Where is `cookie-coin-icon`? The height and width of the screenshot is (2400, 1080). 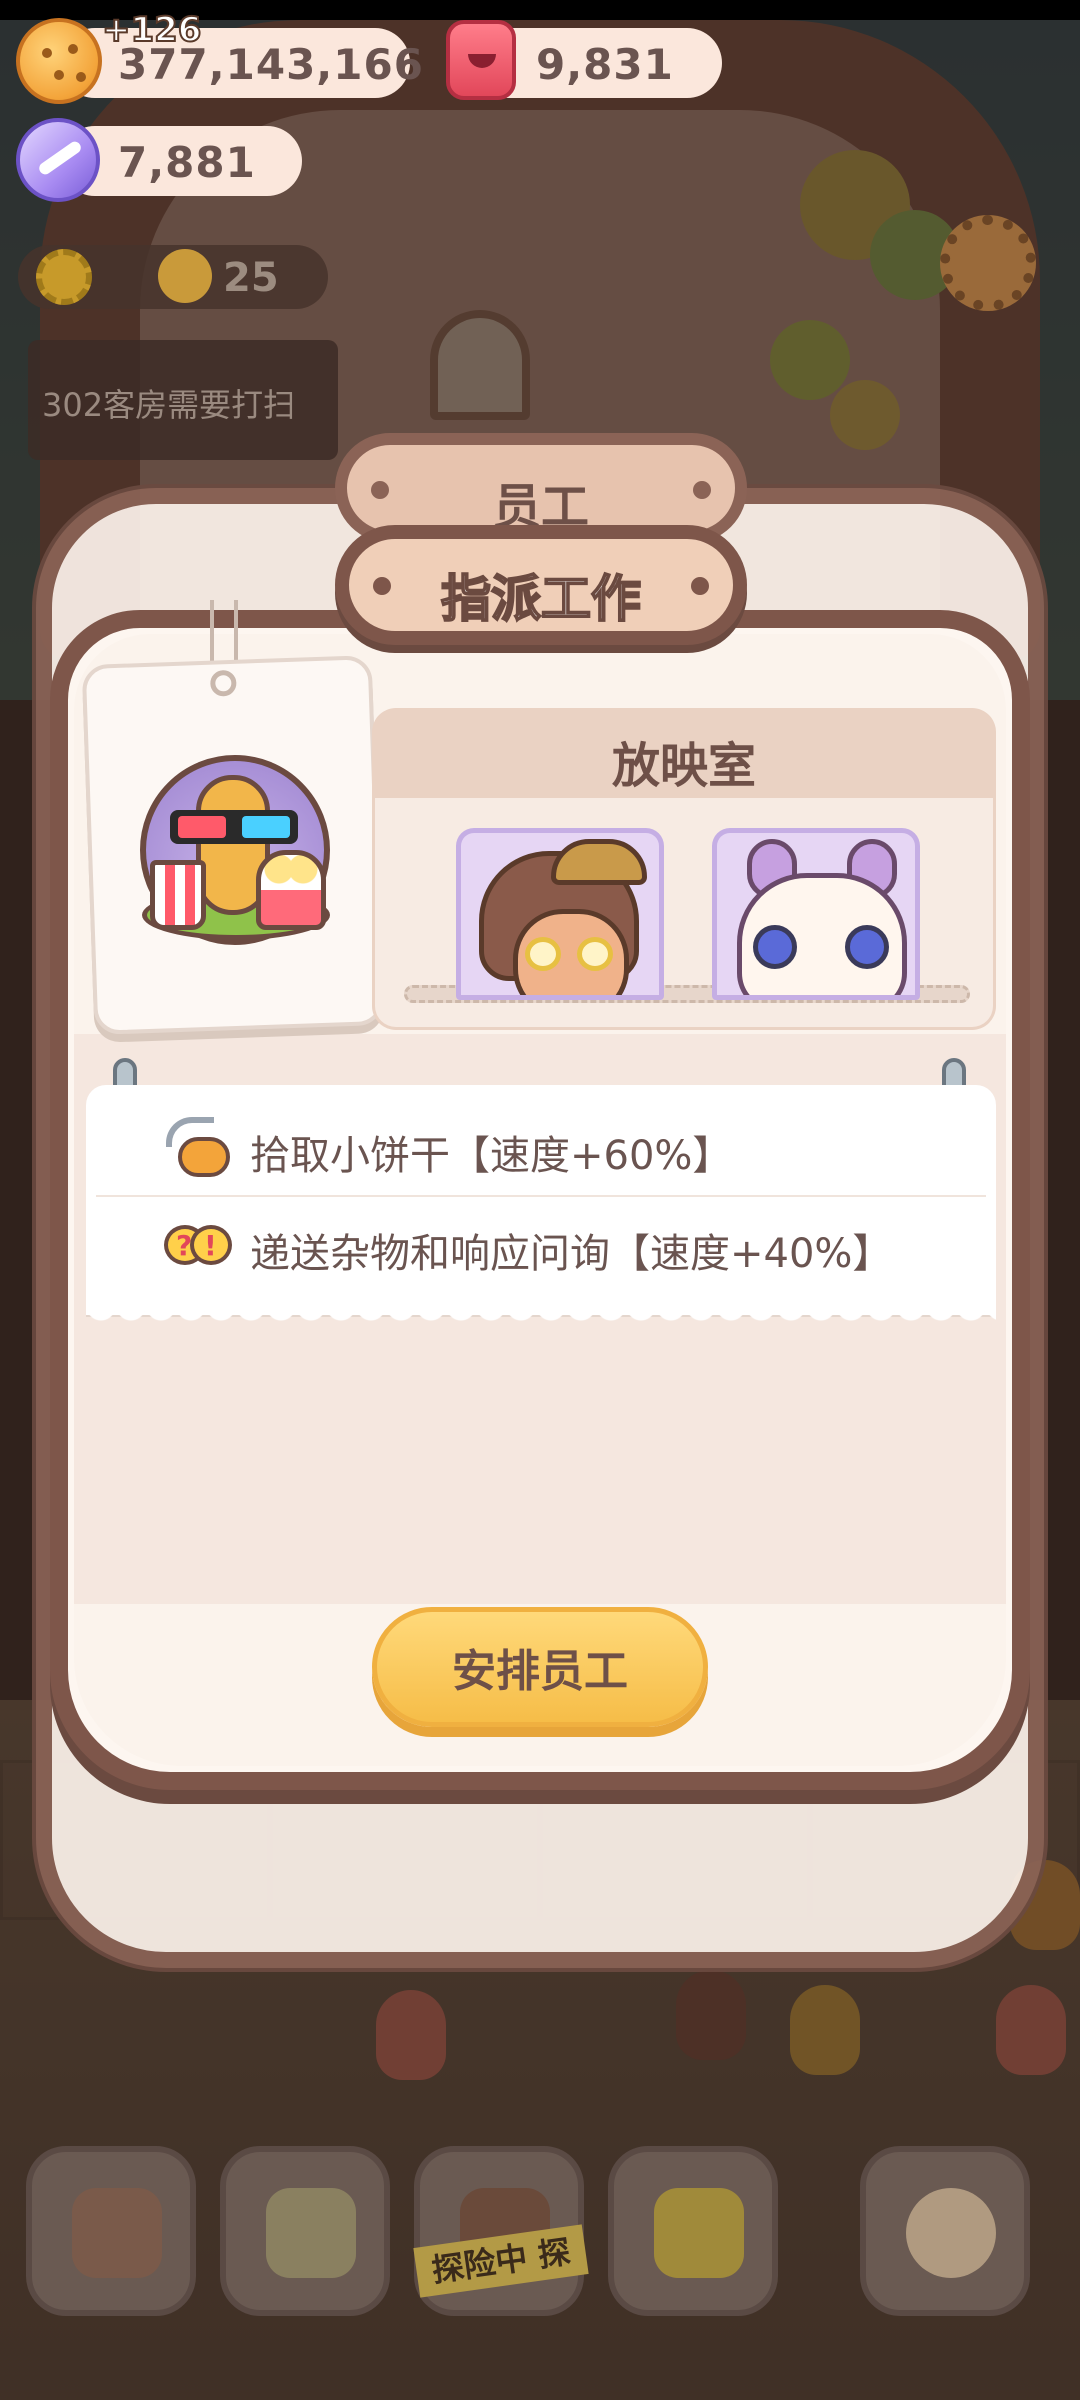
cookie-coin-icon is located at coordinates (59, 61).